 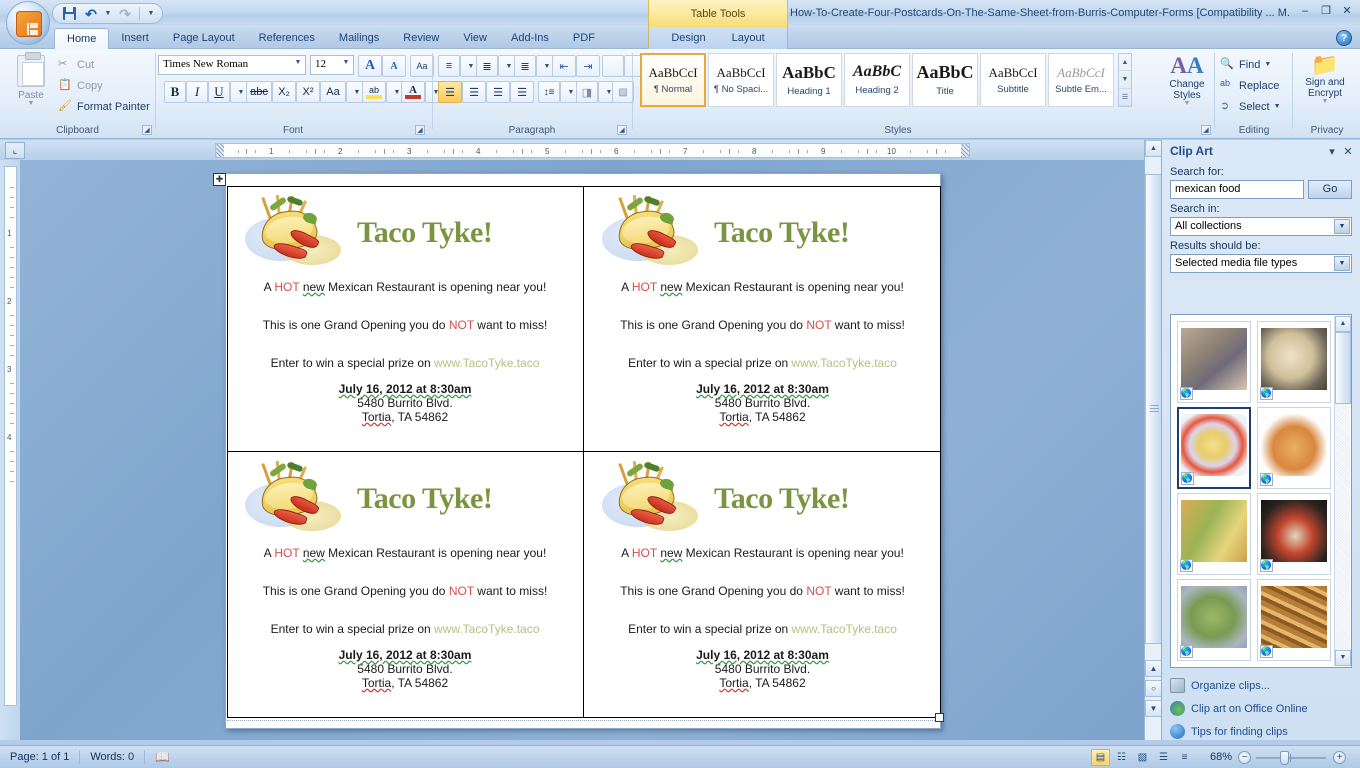 What do you see at coordinates (673, 80) in the screenshot?
I see `style-normal: AaBbCcI ¶ Normal` at bounding box center [673, 80].